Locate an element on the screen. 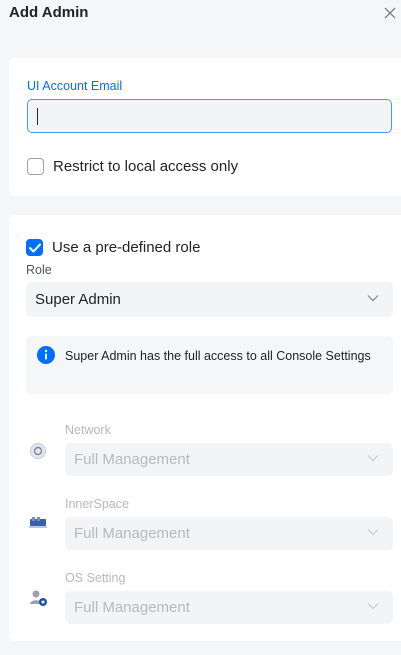 The height and width of the screenshot is (655, 401). dialog-header: Add Admin is located at coordinates (200, 14).